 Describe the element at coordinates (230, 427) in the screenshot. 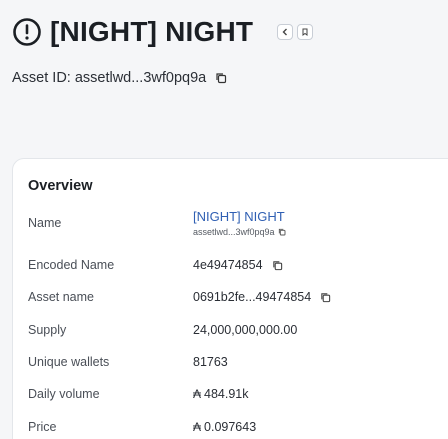

I see `price-value: 0.097643` at that location.